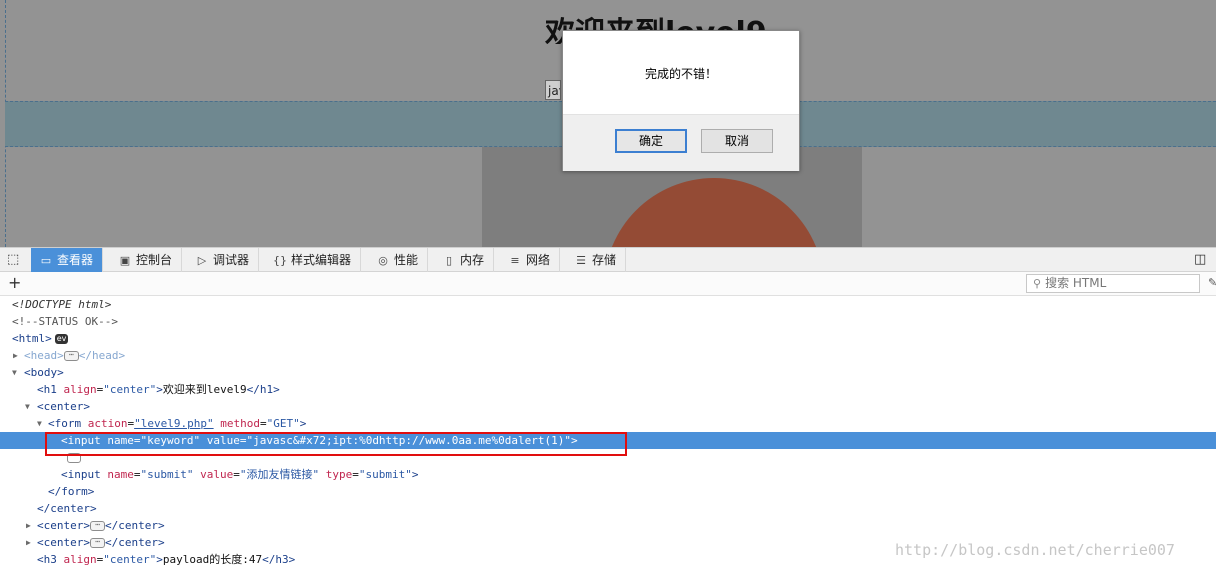 The height and width of the screenshot is (571, 1216). Describe the element at coordinates (680, 74) in the screenshot. I see `dialog-message: 完成的不错！` at that location.